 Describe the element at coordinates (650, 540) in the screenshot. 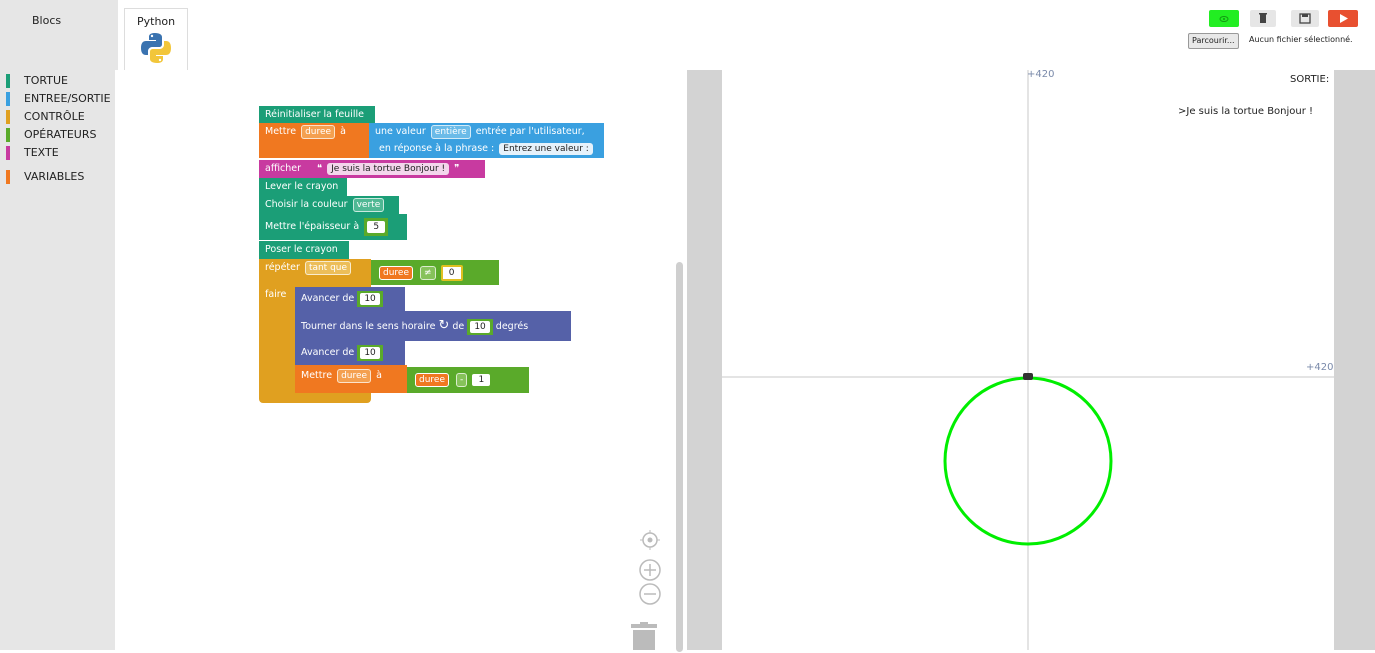

I see `recenter-icon` at that location.